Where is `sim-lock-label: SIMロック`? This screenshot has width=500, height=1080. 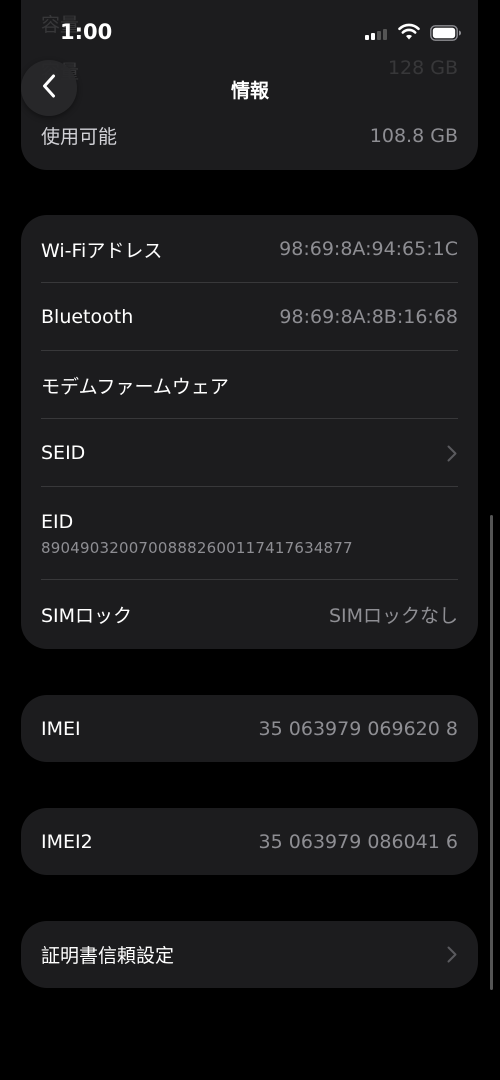 sim-lock-label: SIMロック is located at coordinates (87, 615).